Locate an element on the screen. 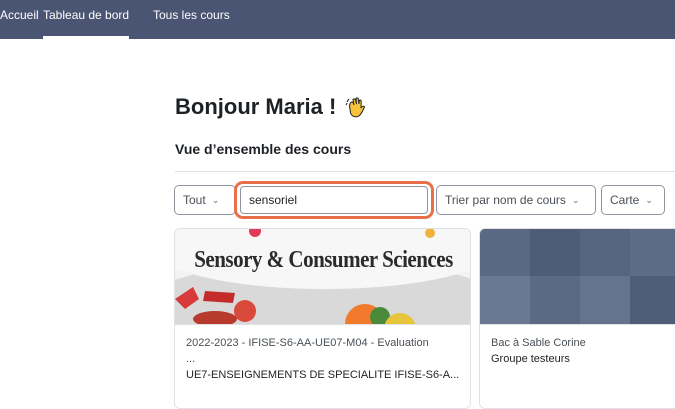  course-name: Bac à Sable Corine is located at coordinates (538, 343).